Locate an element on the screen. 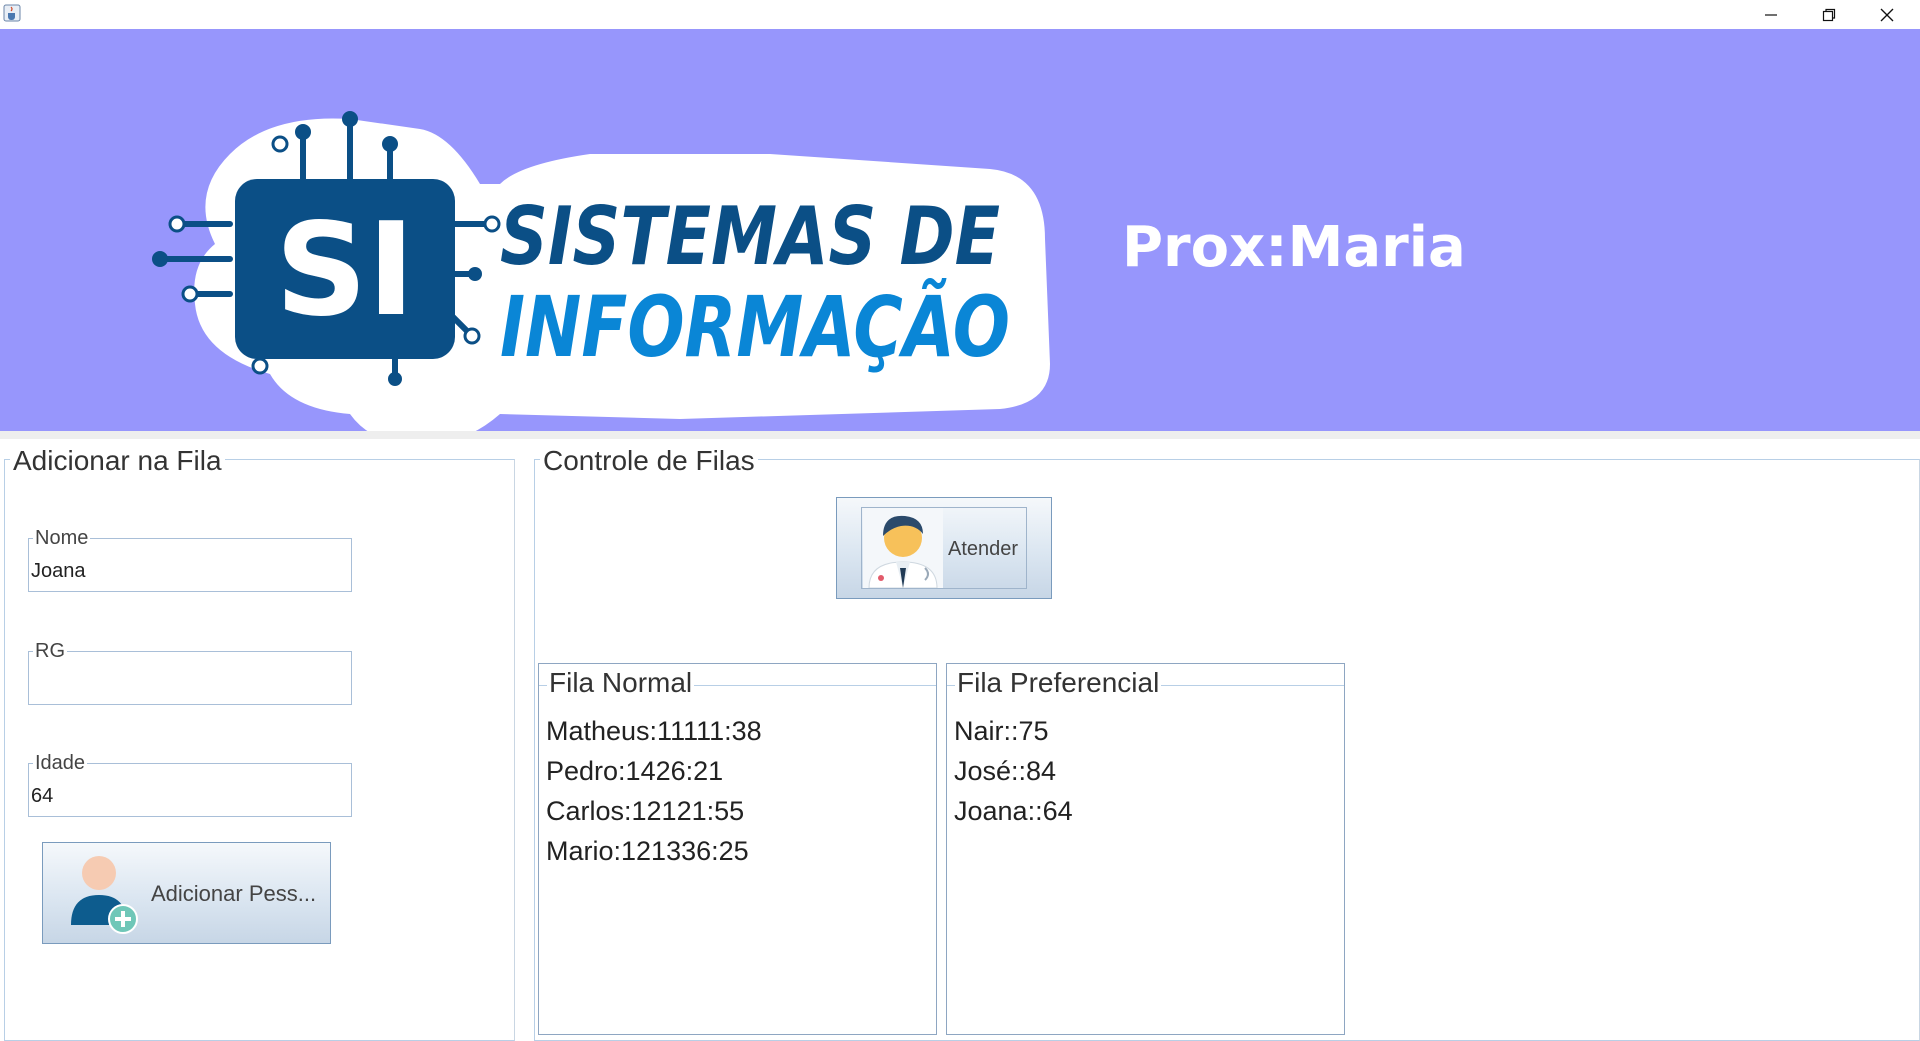  restore-button is located at coordinates (1829, 14).